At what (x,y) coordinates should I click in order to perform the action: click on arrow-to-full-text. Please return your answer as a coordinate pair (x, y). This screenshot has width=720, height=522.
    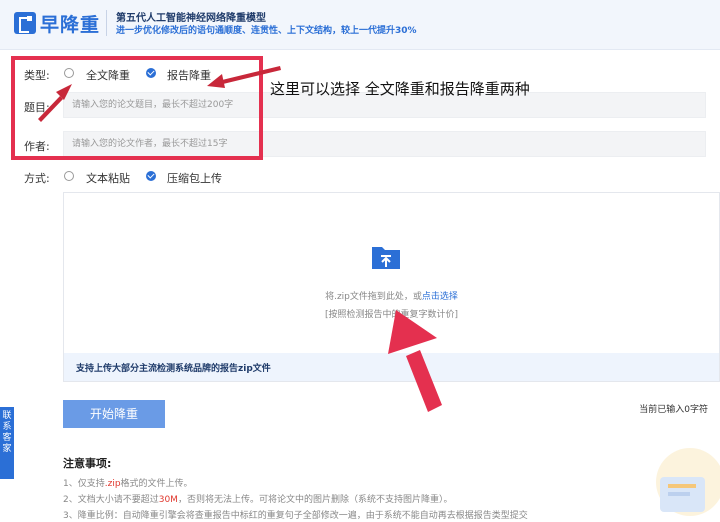
    Looking at the image, I should click on (55, 103).